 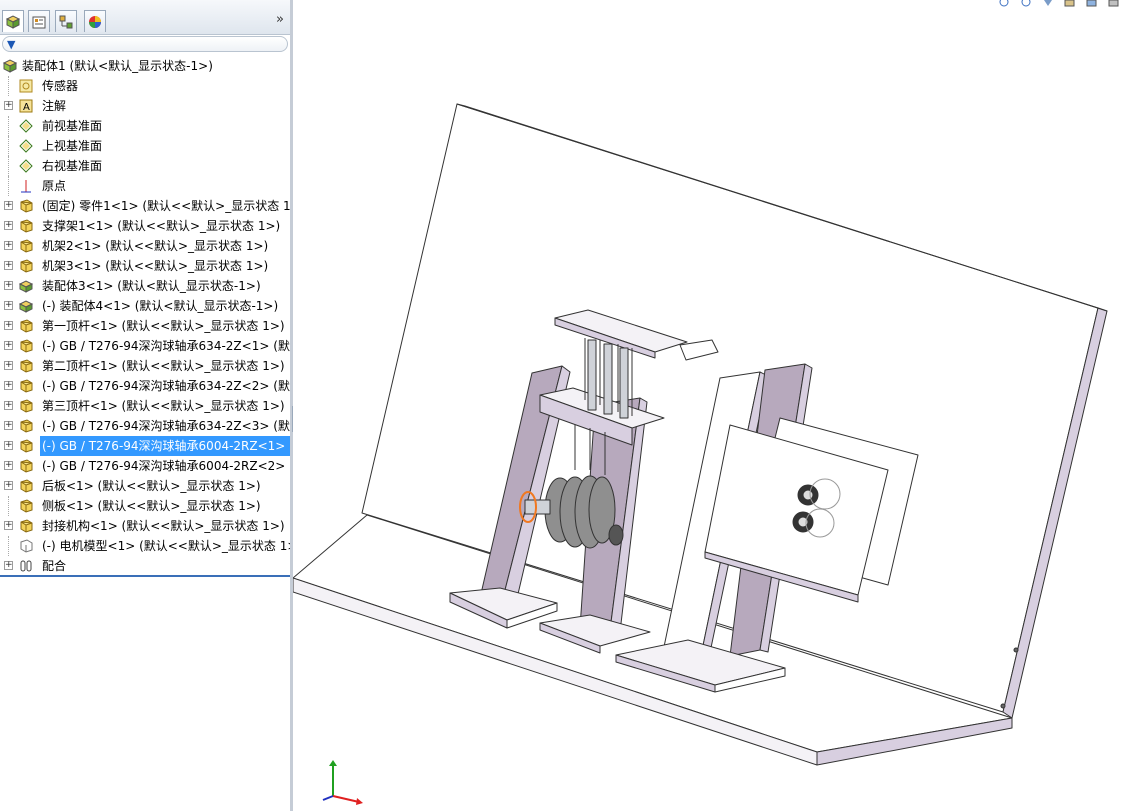 I want to click on tree-item-label: 原点, so click(x=54, y=186).